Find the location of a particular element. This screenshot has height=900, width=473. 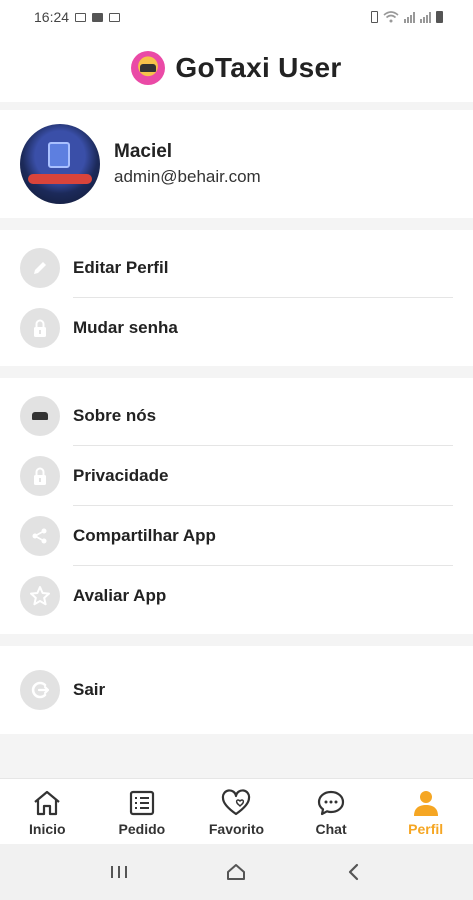

nav-item-perfil: Perfil is located at coordinates (425, 811).